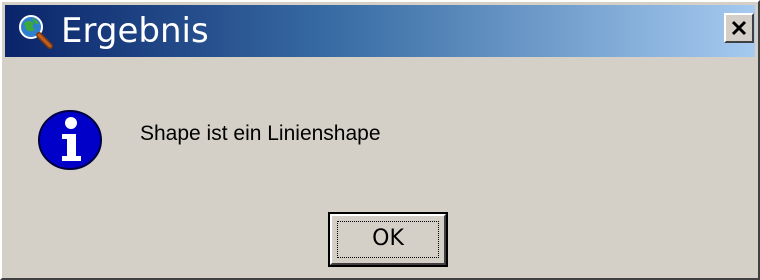  Describe the element at coordinates (36, 32) in the screenshot. I see `magnifier-globe-icon` at that location.